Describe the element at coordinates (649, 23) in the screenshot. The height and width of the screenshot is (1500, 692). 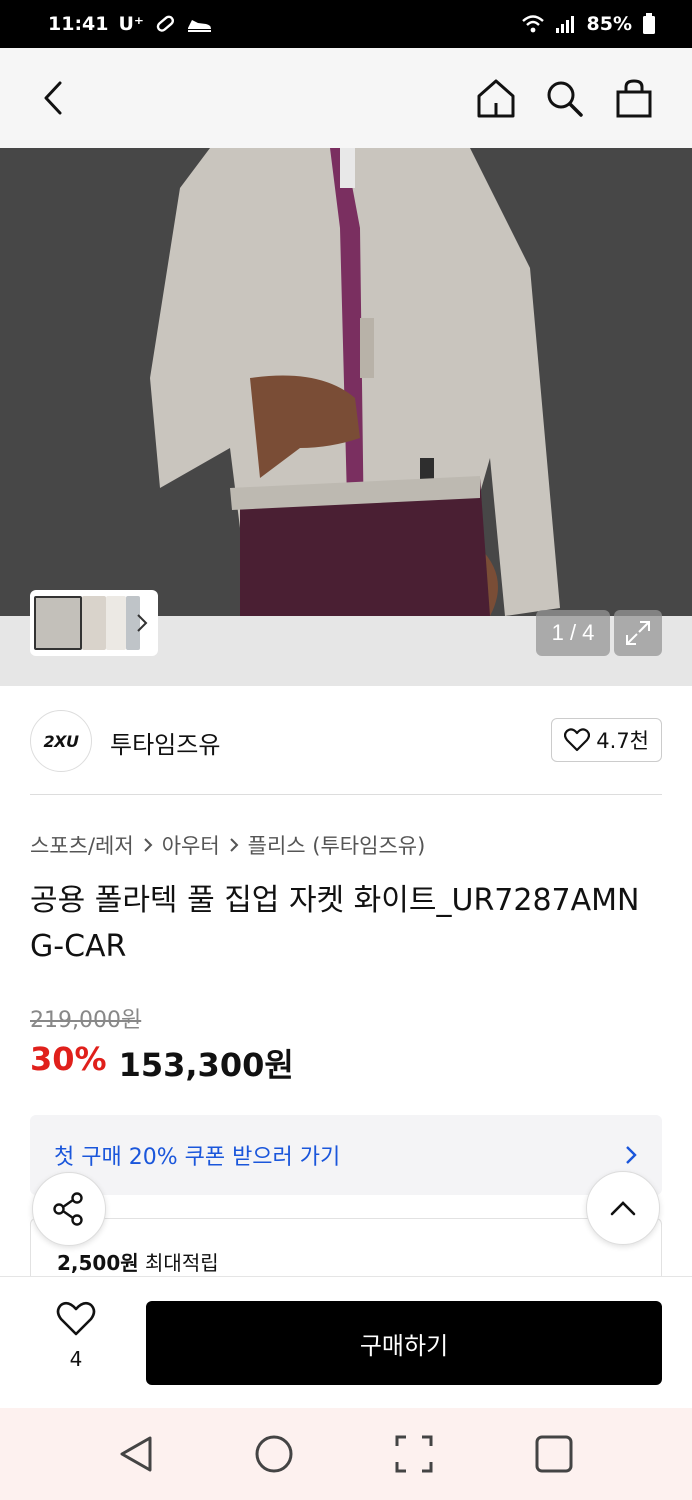
I see `battery-icon` at that location.